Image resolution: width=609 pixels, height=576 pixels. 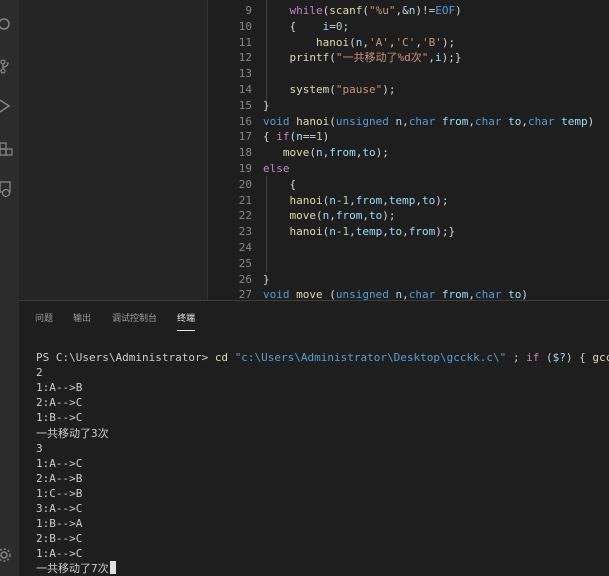 I want to click on line-number: 21, so click(x=245, y=200).